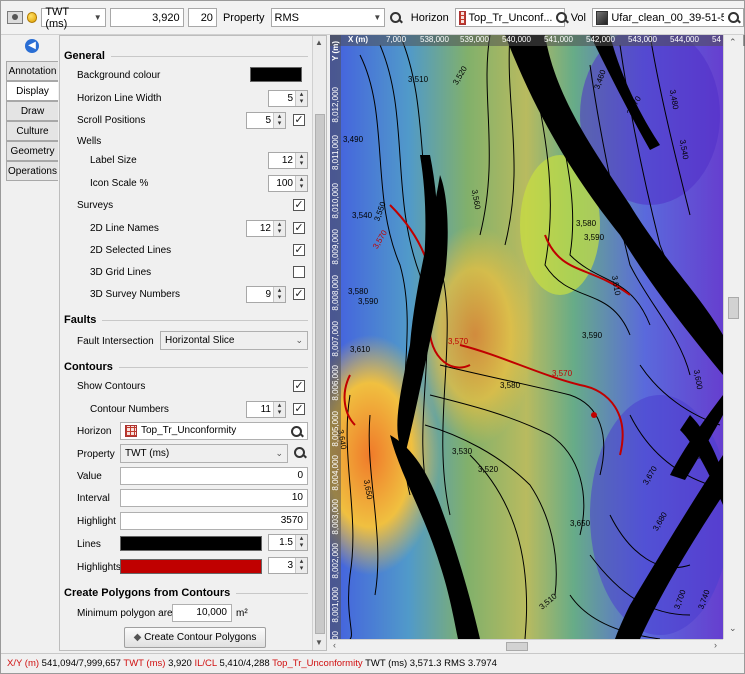 This screenshot has width=745, height=674. What do you see at coordinates (517, 646) in the screenshot?
I see `map-horizontal-scrollbar-thumb` at bounding box center [517, 646].